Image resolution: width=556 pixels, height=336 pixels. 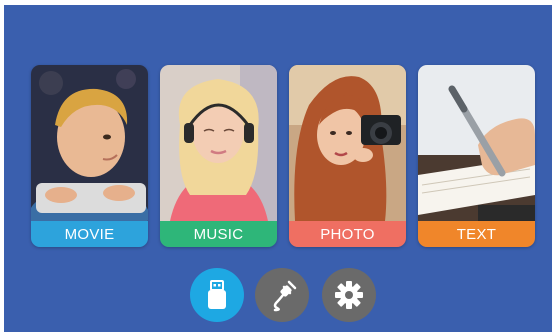 What do you see at coordinates (476, 143) in the screenshot?
I see `text-thumbnail` at bounding box center [476, 143].